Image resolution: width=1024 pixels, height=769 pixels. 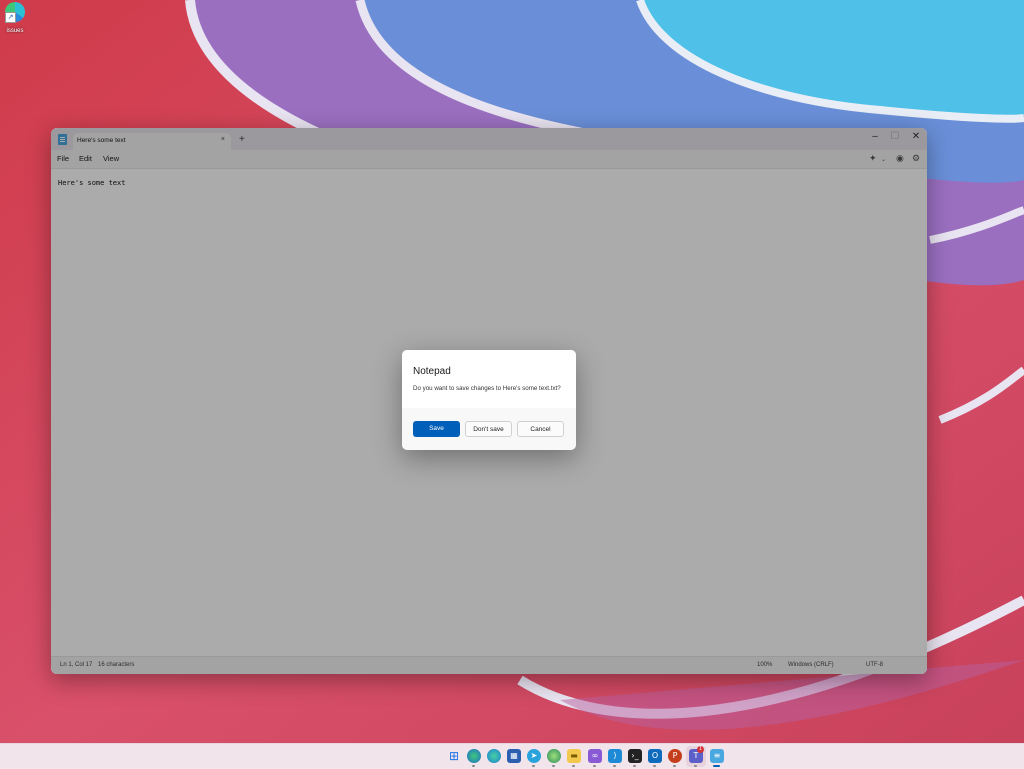 I want to click on terminal-icon: ›_, so click(x=635, y=756).